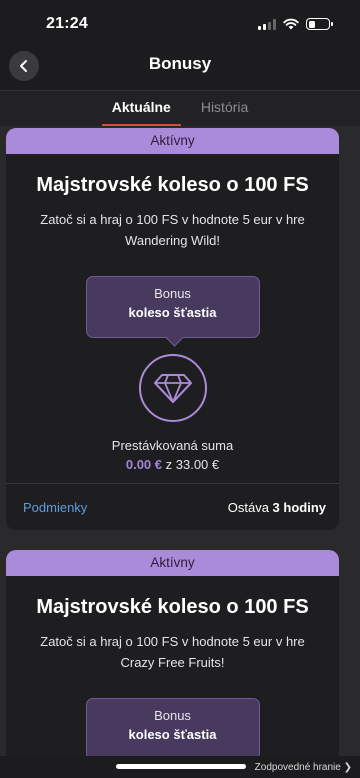  I want to click on wager-total: z 33.00 €, so click(192, 464).